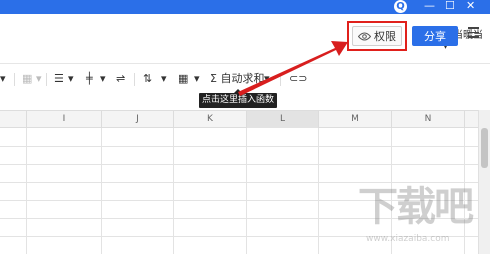 The height and width of the screenshot is (254, 490). Describe the element at coordinates (450, 6) in the screenshot. I see `maximize-icon: ☐` at that location.